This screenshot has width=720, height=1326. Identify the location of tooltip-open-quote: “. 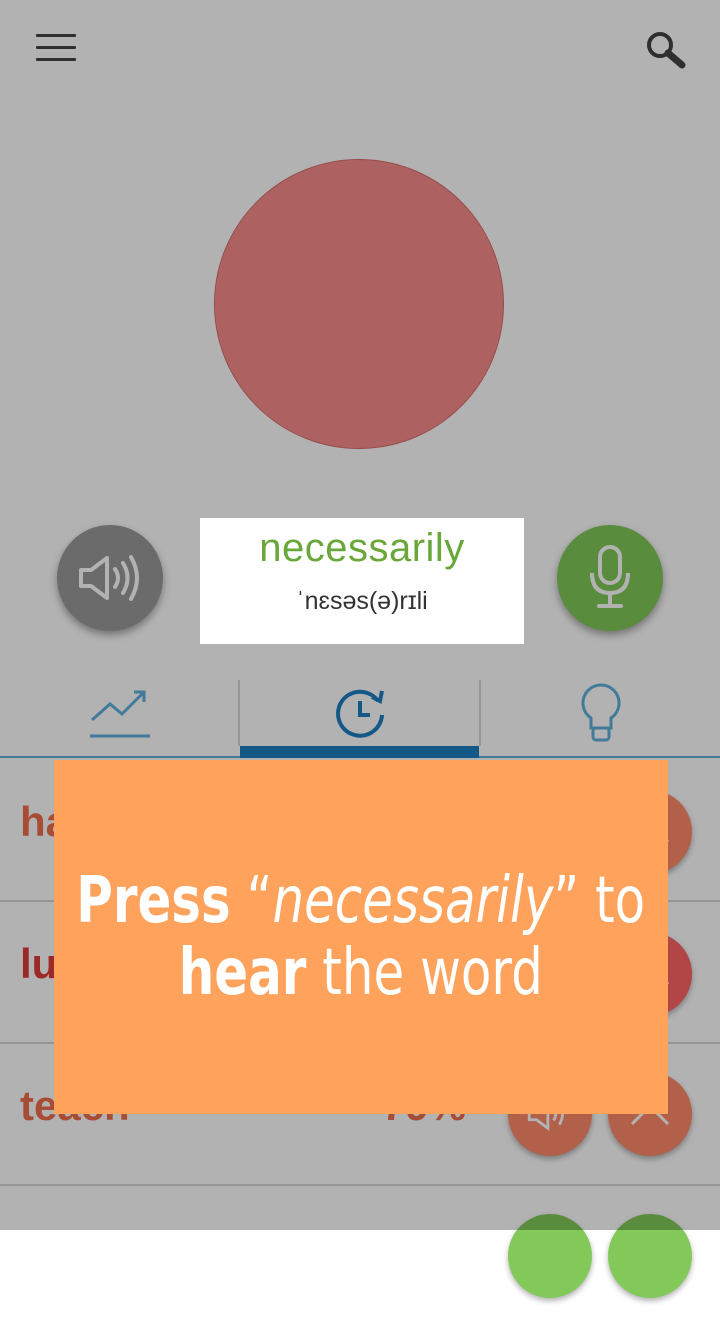
(259, 901).